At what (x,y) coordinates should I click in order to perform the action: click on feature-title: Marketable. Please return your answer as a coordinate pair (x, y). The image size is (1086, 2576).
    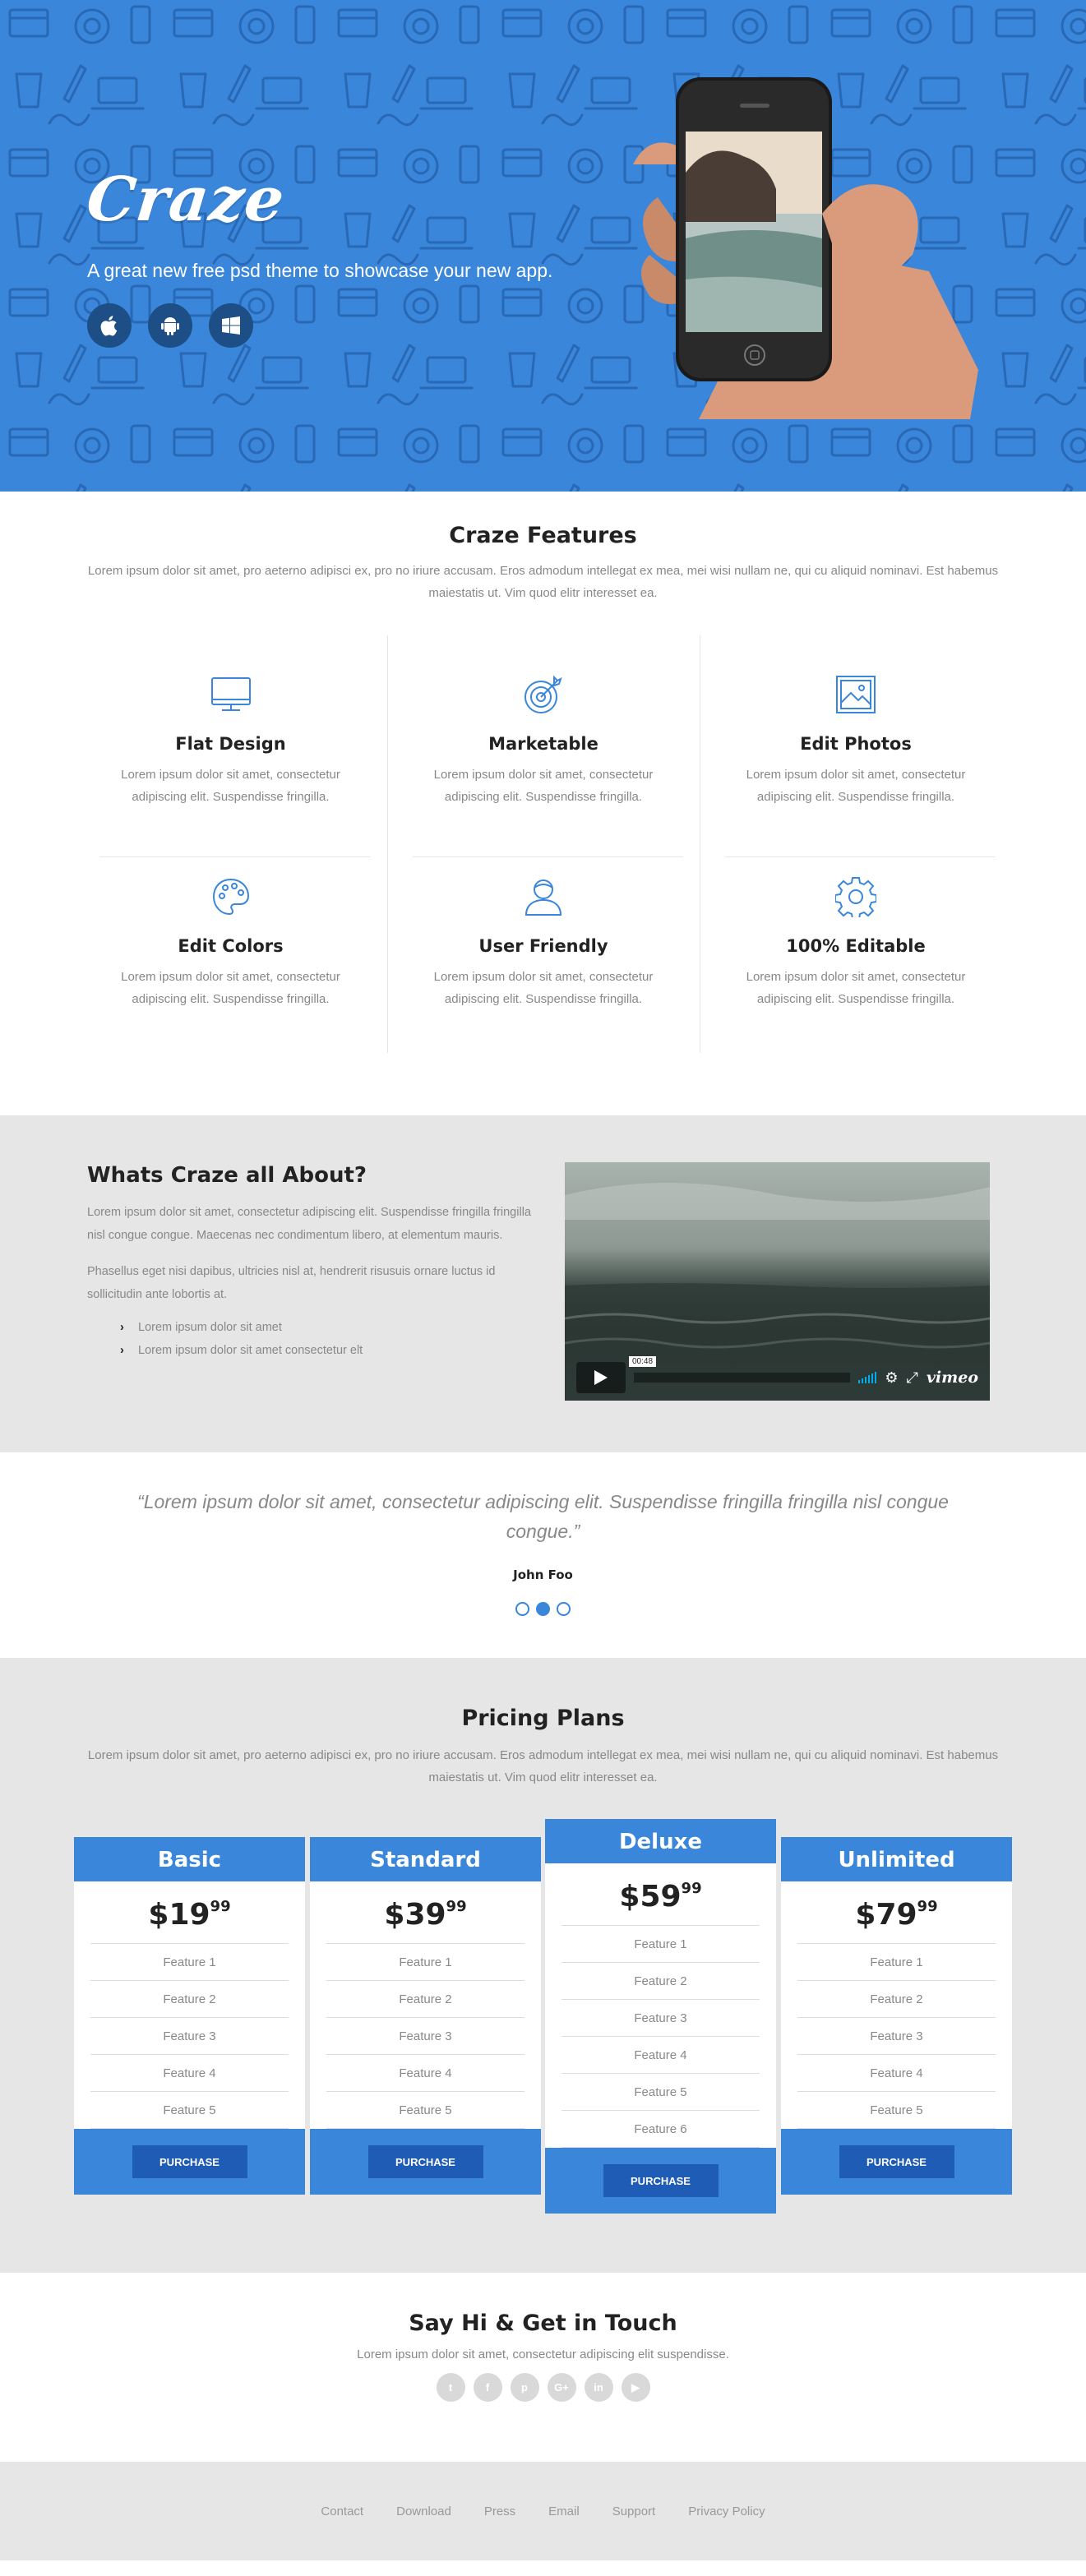
    Looking at the image, I should click on (543, 744).